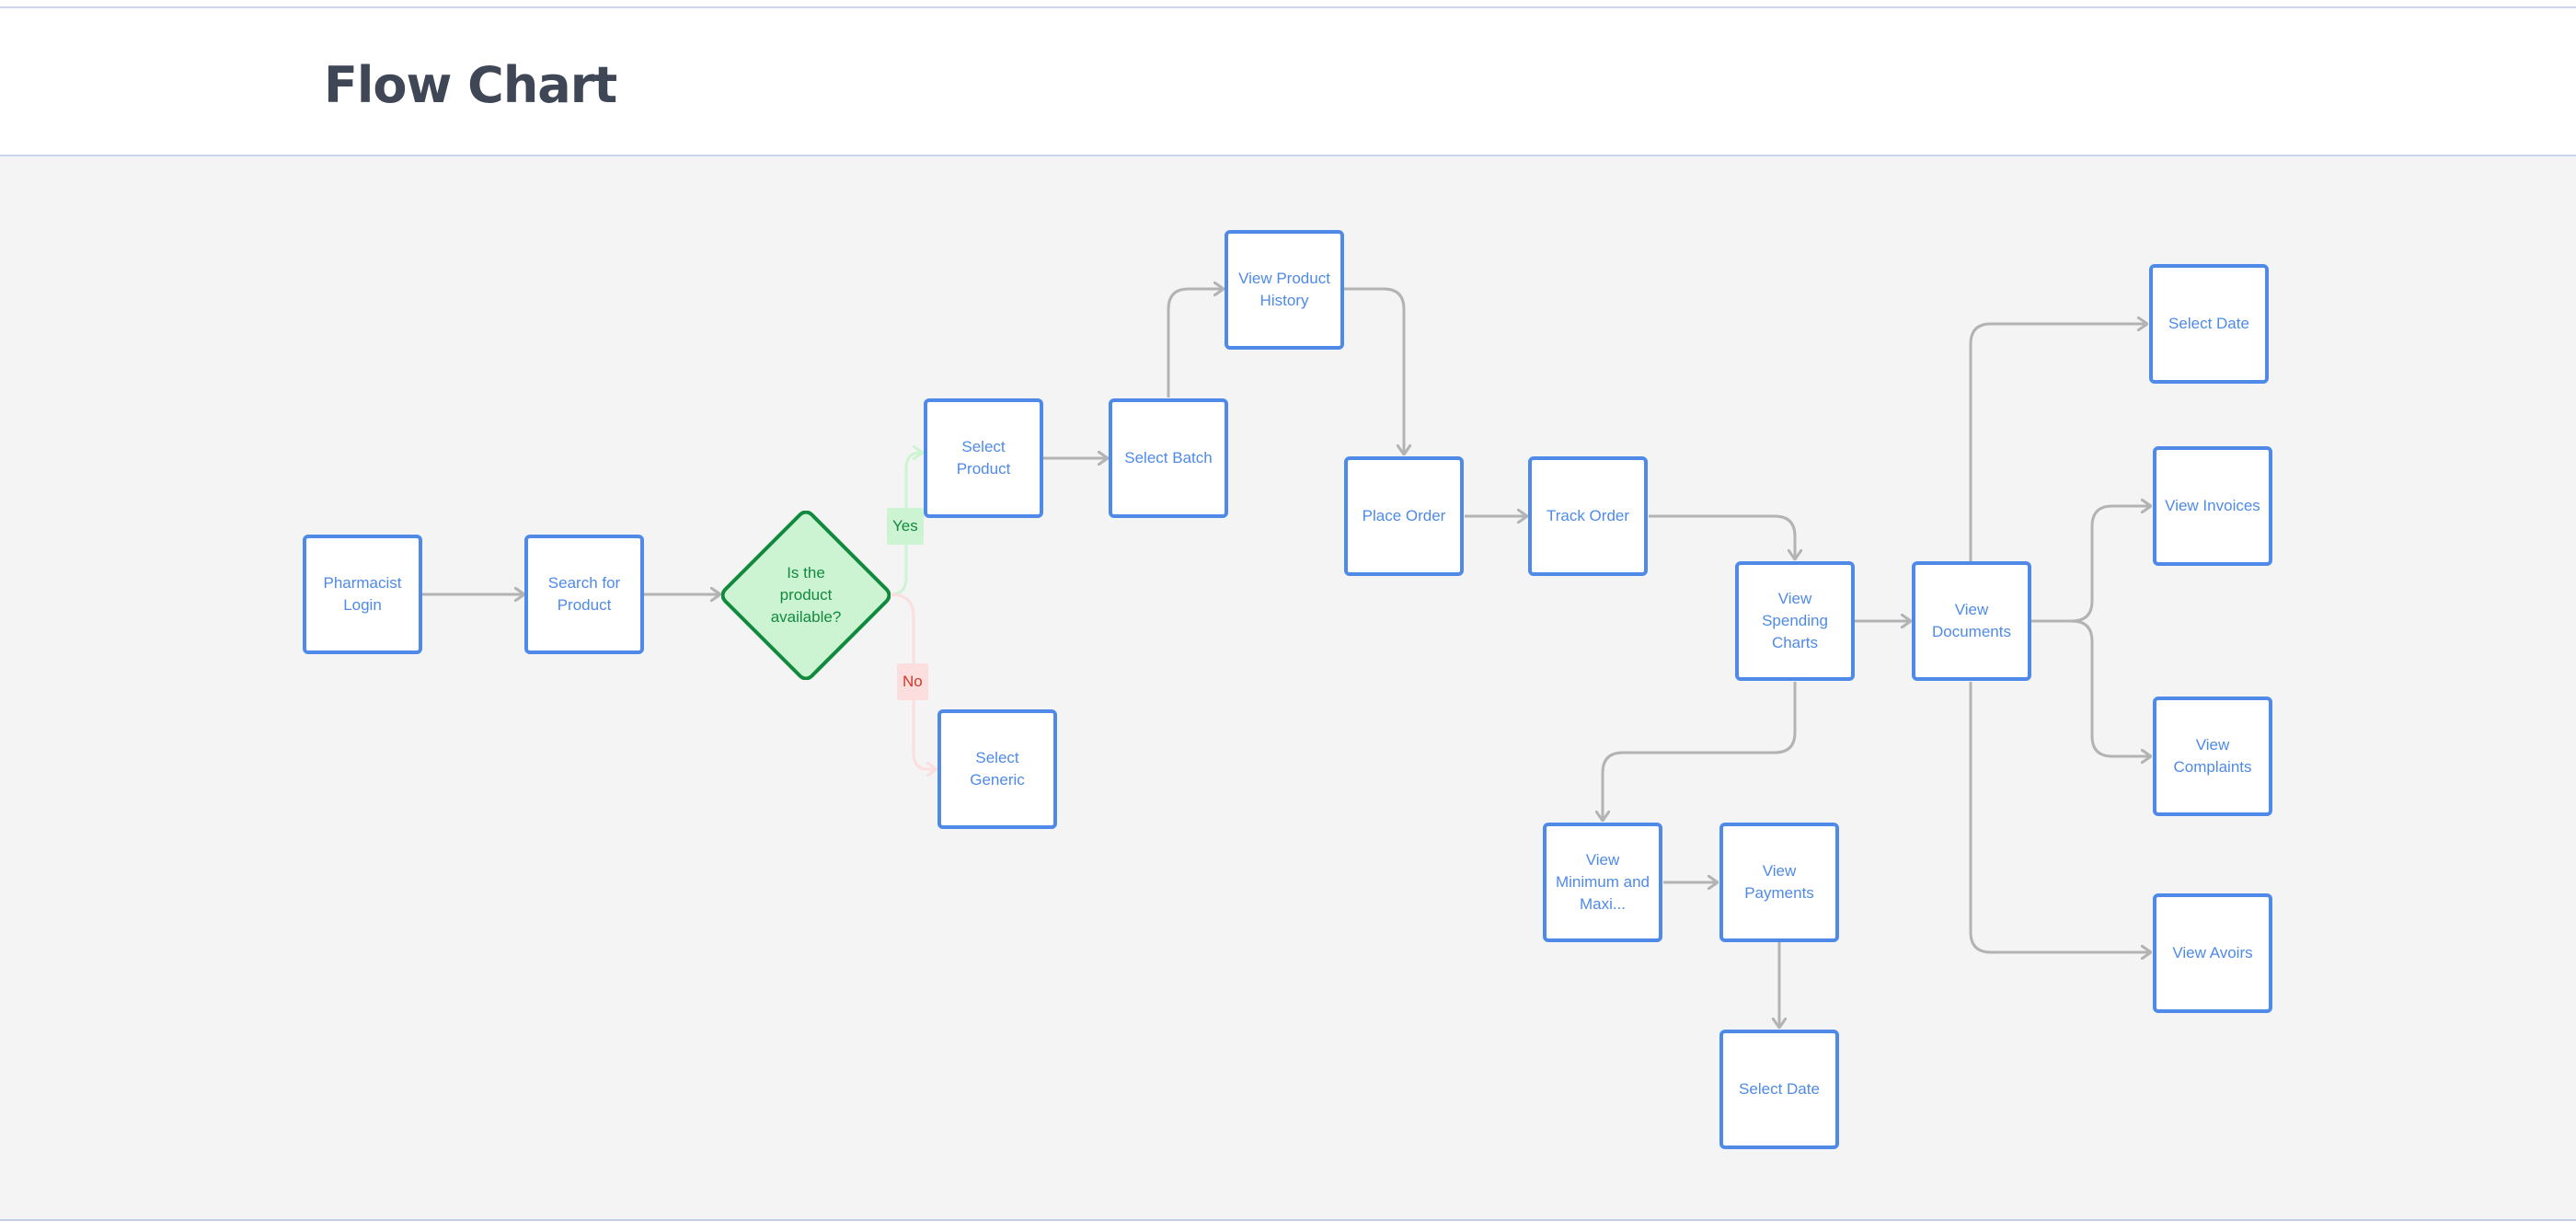  I want to click on node-pharmacist-login: Pharmacist Login, so click(362, 594).